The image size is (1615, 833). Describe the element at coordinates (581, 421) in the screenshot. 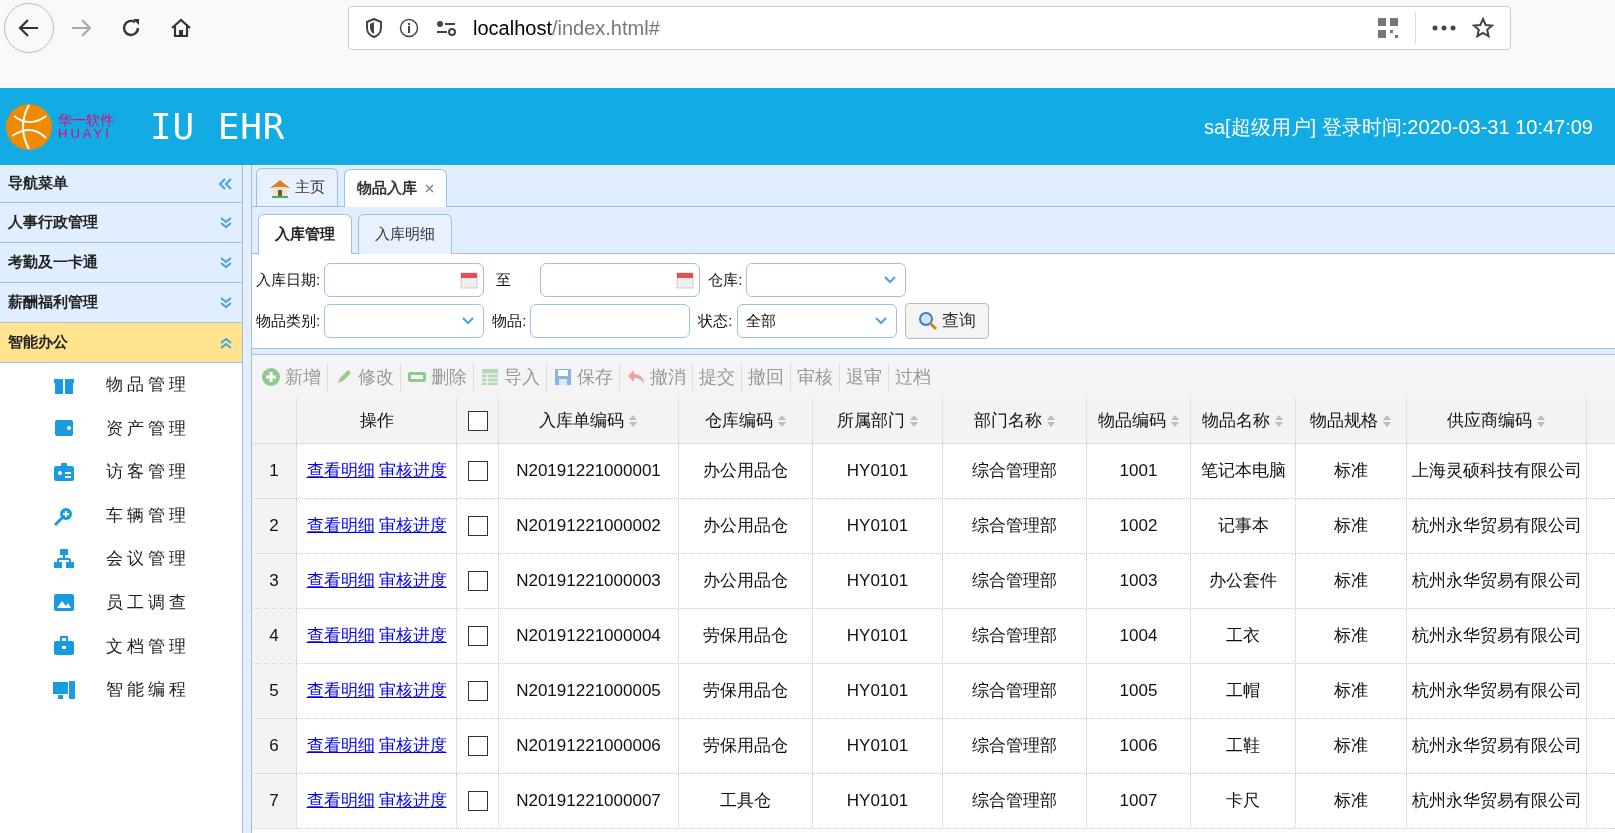

I see `column-header: 入库单编码` at that location.